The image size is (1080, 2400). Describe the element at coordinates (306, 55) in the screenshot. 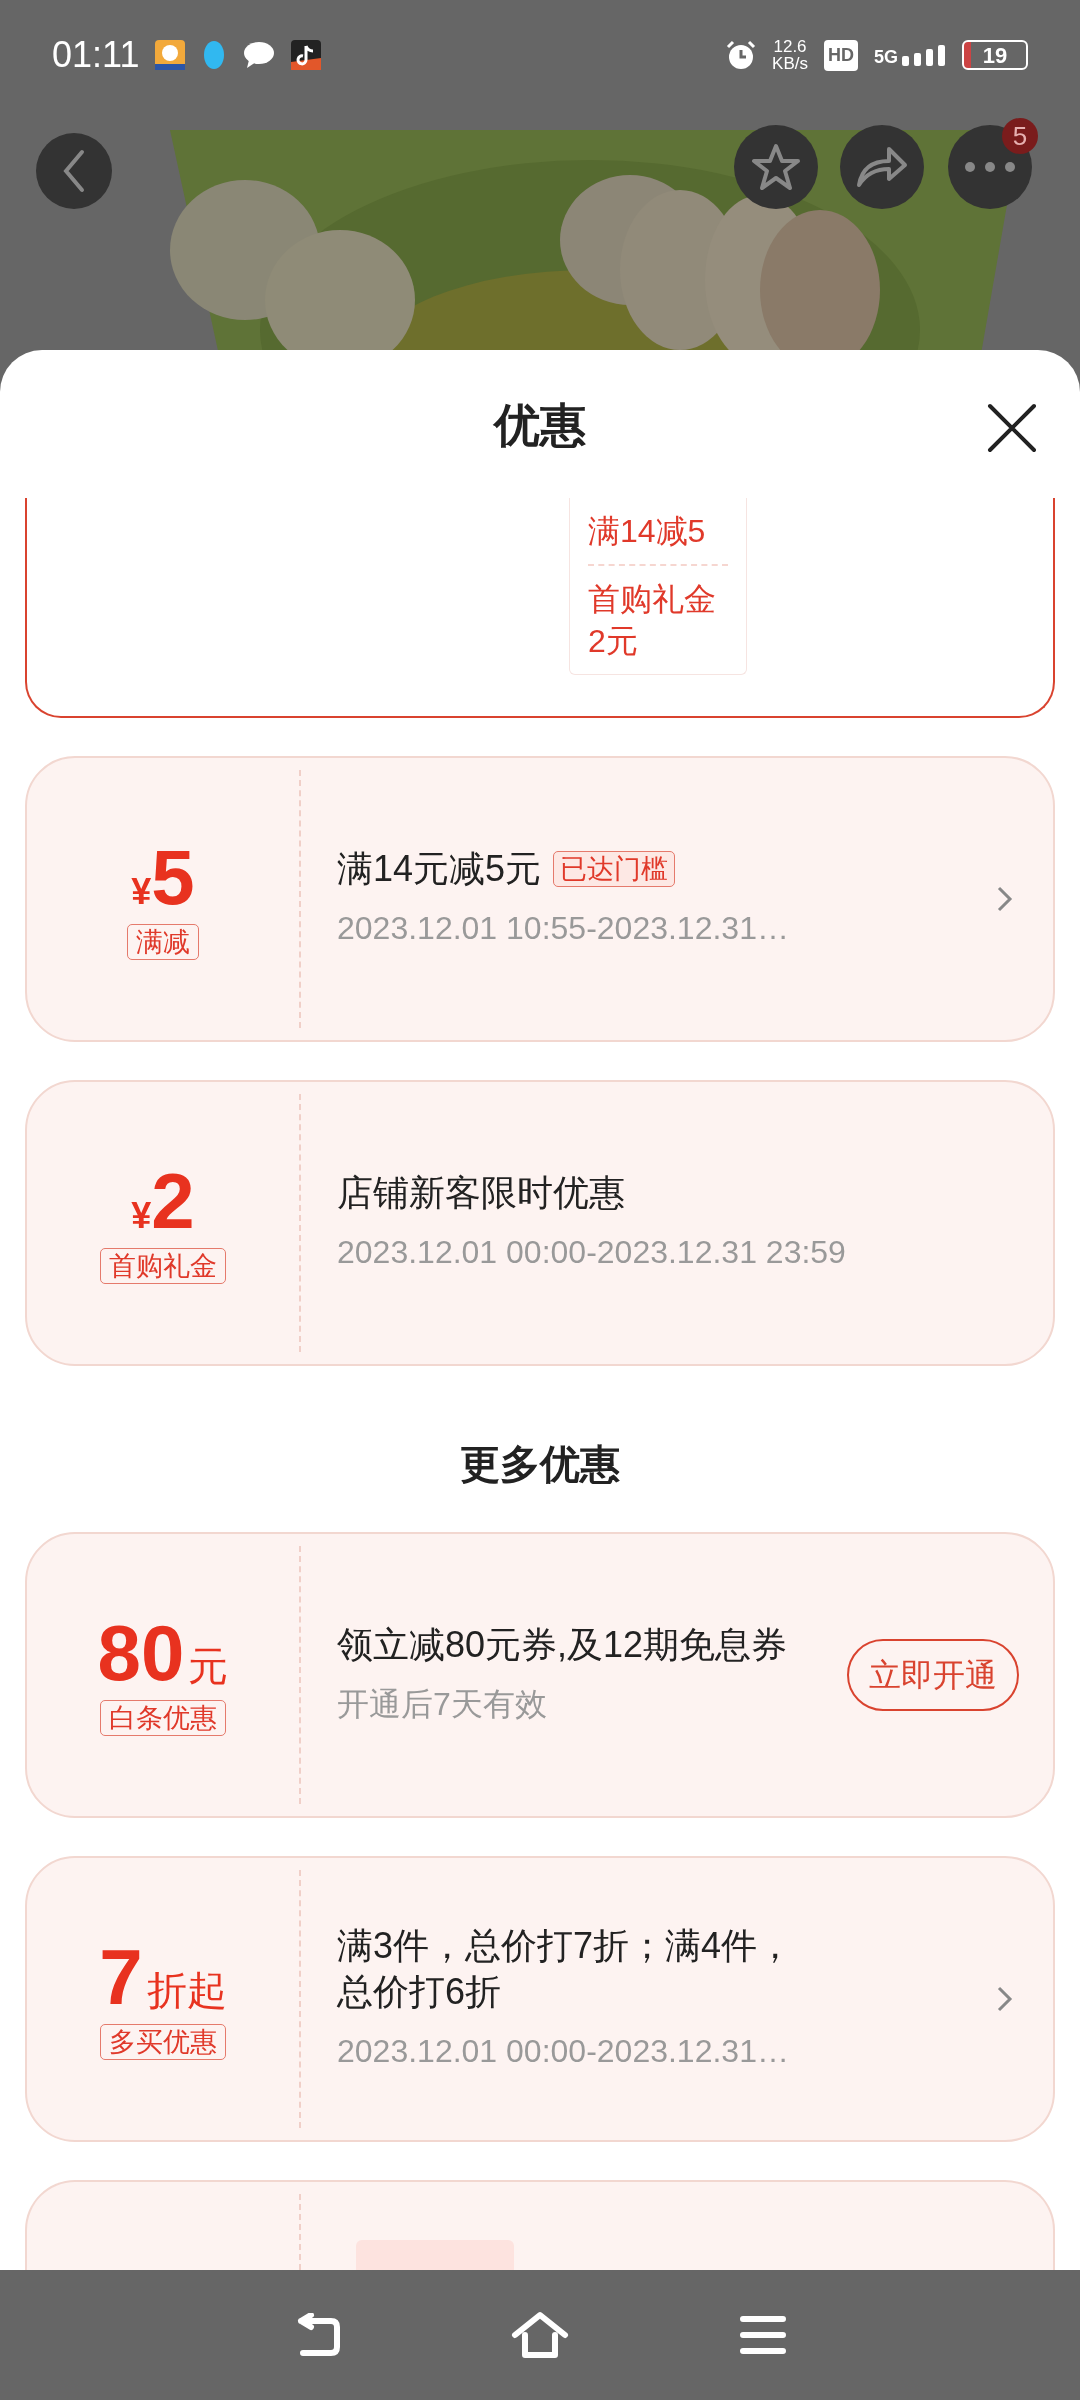

I see `music-note-icon` at that location.